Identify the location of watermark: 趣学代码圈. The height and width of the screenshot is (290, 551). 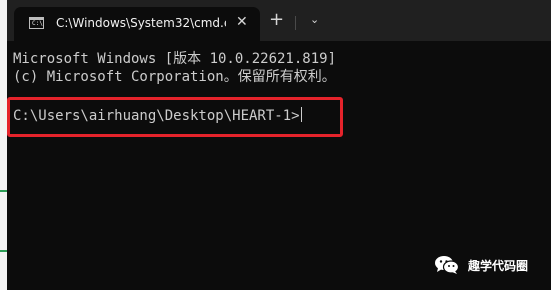
(481, 265).